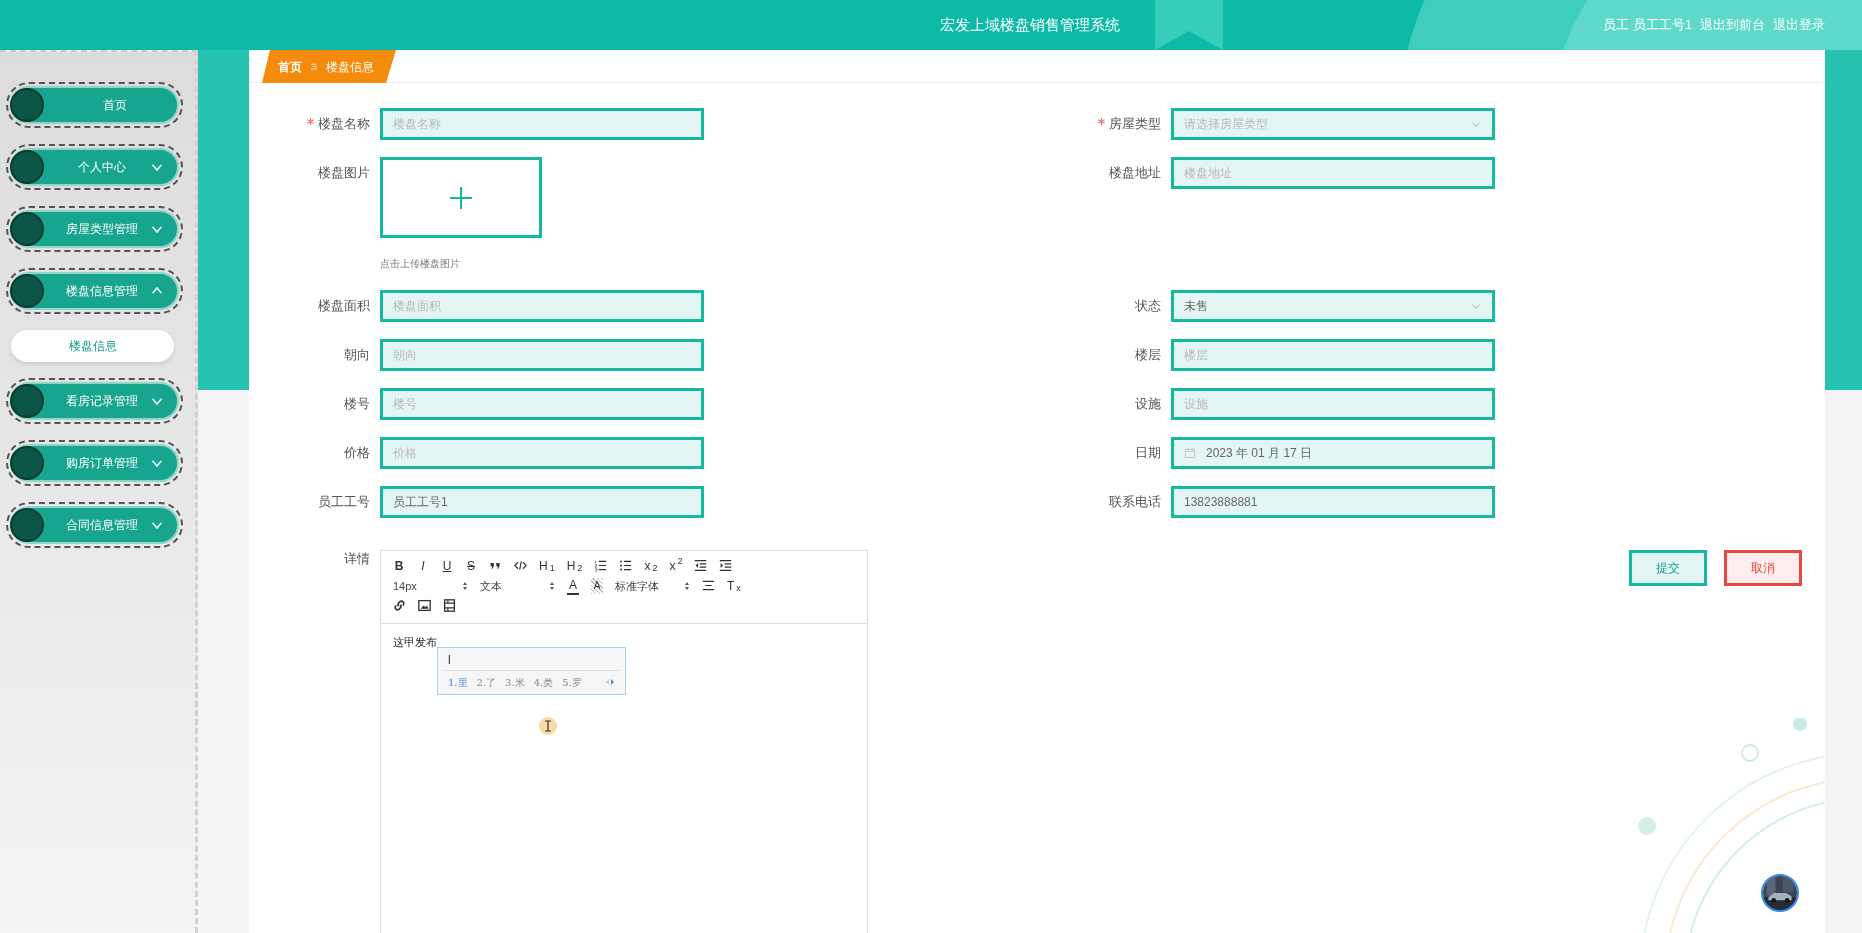 This screenshot has height=933, width=1862. I want to click on sidebar-item: 看房记录管理, so click(94, 401).